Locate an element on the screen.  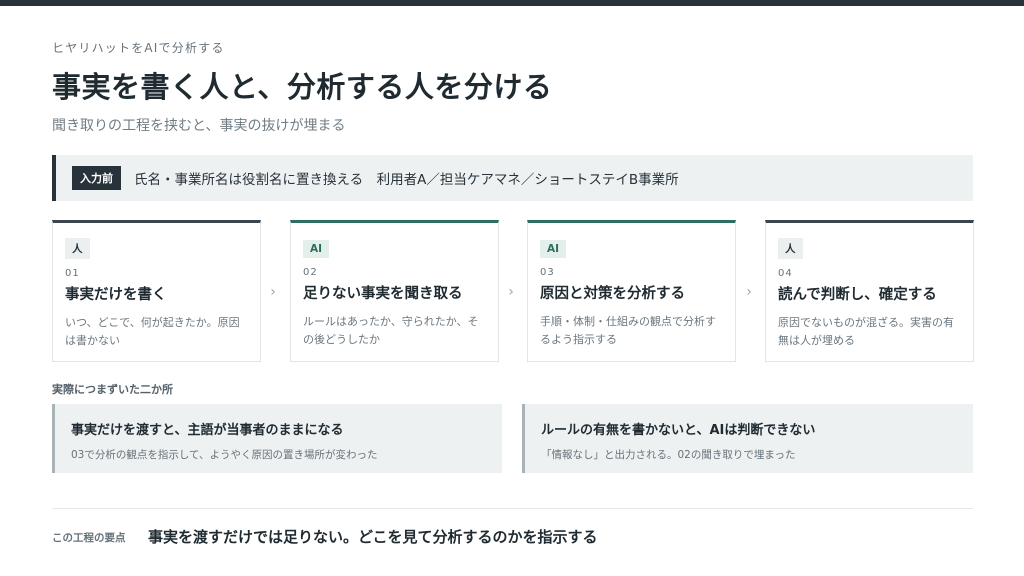
step-number: 04 is located at coordinates (785, 273).